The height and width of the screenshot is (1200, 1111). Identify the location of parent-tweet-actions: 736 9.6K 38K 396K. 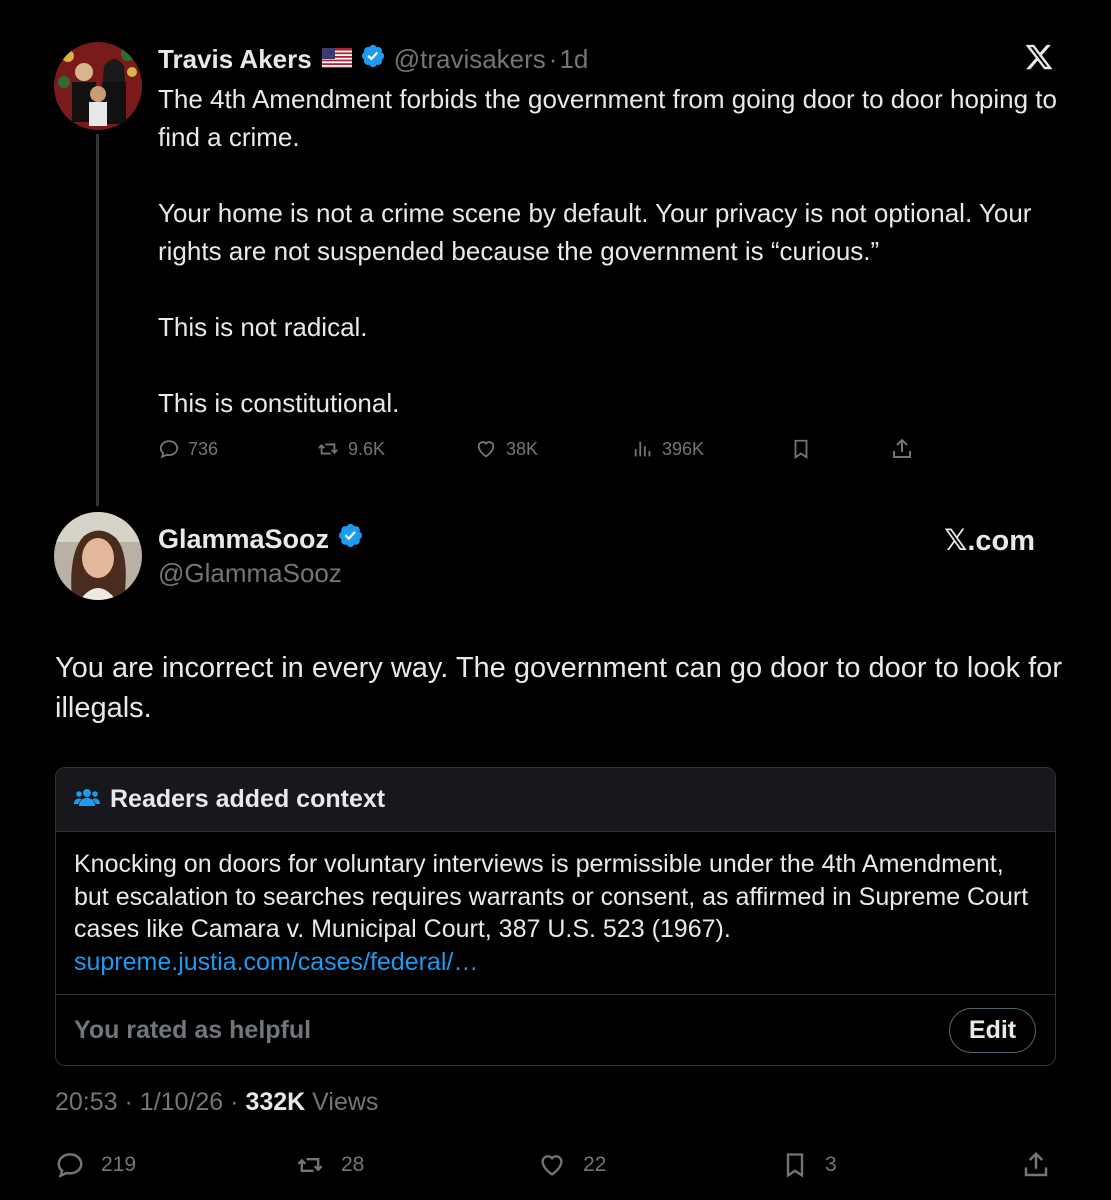
(538, 449).